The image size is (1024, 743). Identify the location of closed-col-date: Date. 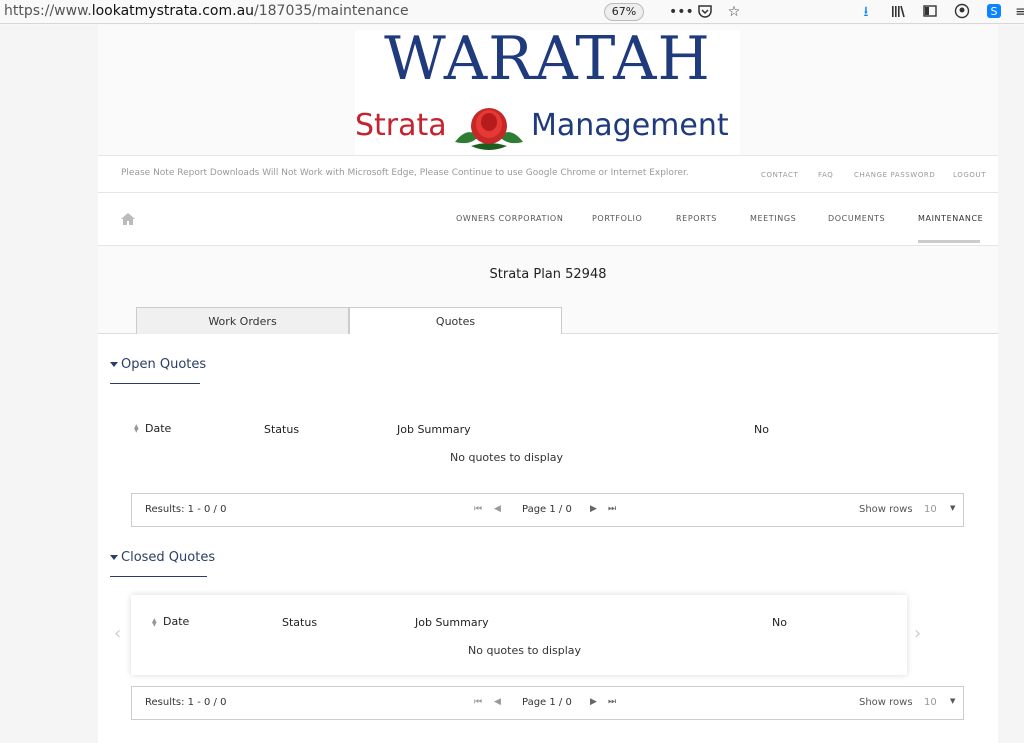
(176, 621).